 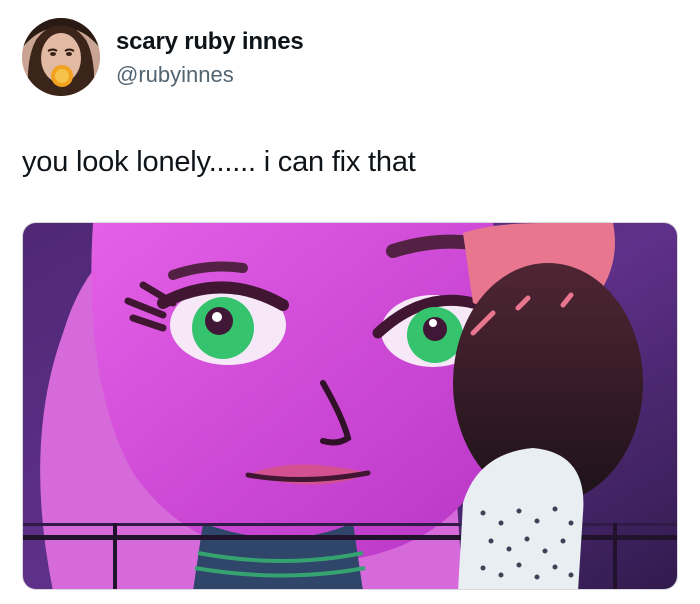 I want to click on avatar, so click(x=61, y=57).